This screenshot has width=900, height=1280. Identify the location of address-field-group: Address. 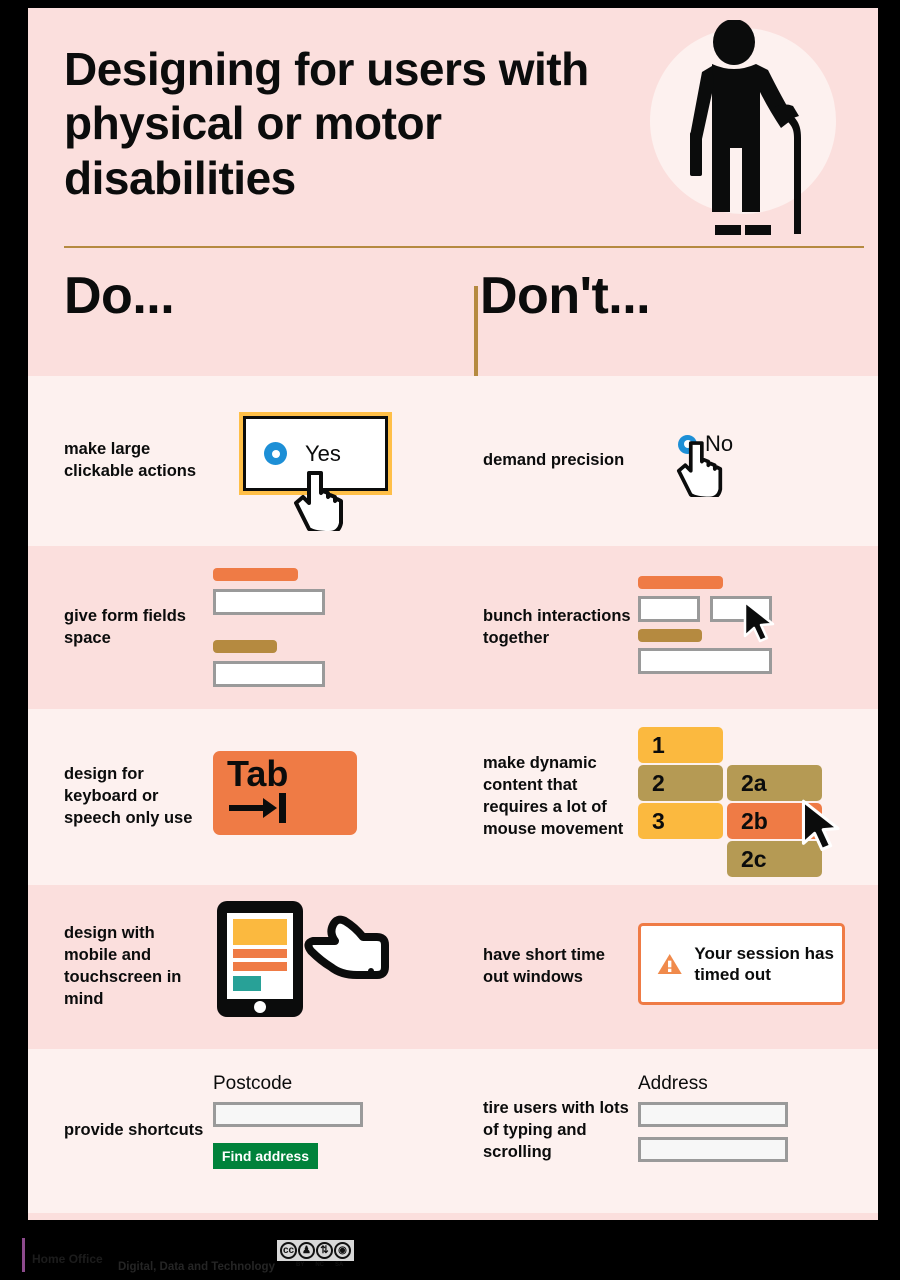
(713, 1122).